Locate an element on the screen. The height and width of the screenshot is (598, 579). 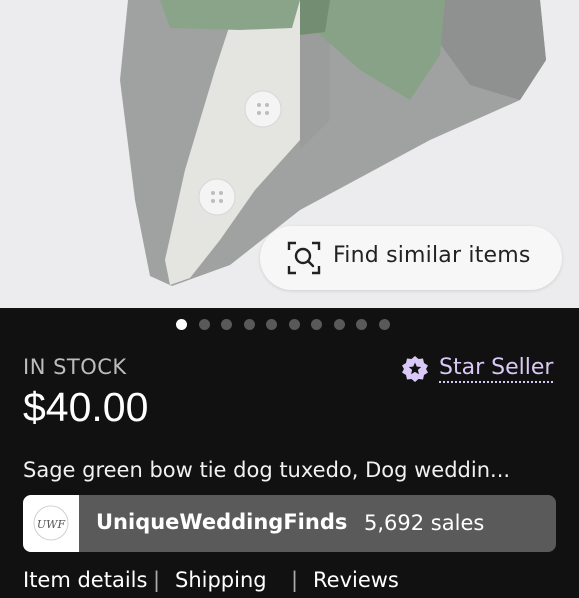
find-similar-button: Find similar items is located at coordinates (411, 258).